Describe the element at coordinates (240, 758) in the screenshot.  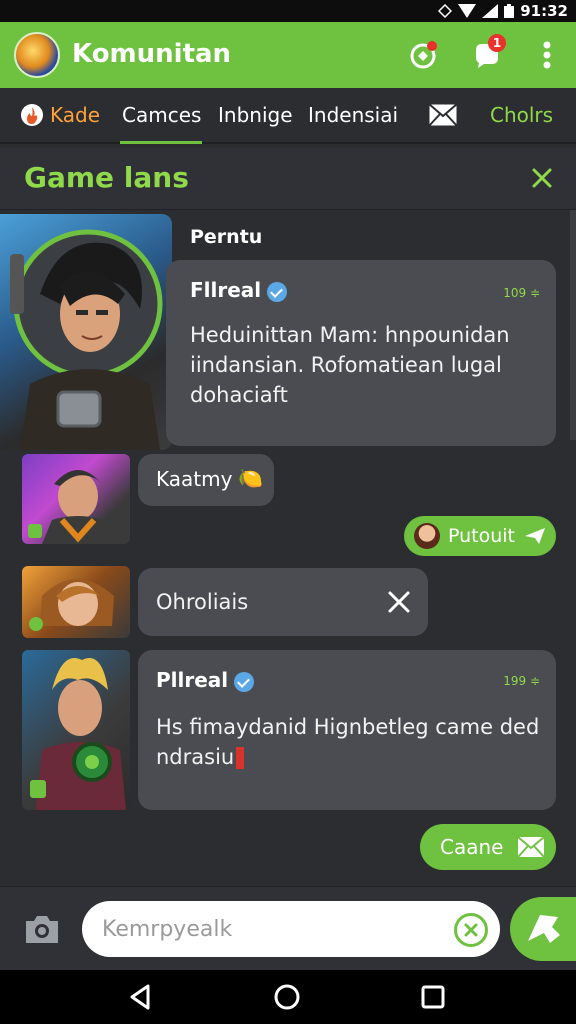
I see `text-cursor` at that location.